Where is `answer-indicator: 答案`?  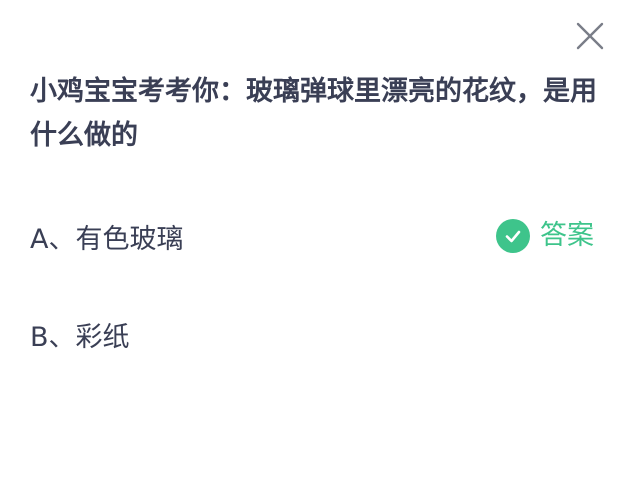
answer-indicator: 答案 is located at coordinates (545, 236).